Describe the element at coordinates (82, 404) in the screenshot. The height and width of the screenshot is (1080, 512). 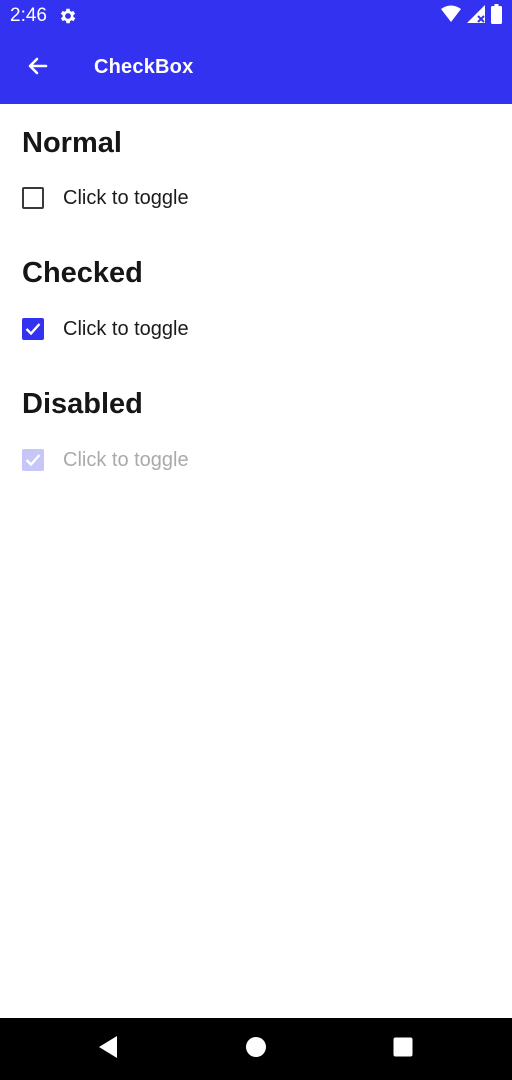
I see `section-heading-disabled: Disabled` at that location.